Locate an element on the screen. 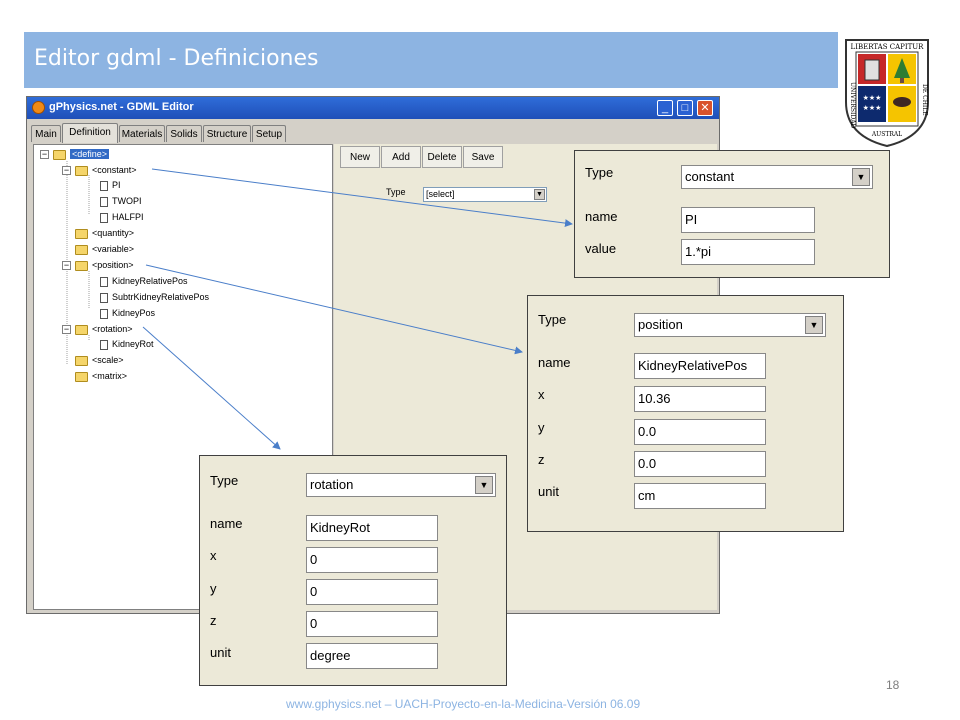  tab-solids: Solids is located at coordinates (184, 133).